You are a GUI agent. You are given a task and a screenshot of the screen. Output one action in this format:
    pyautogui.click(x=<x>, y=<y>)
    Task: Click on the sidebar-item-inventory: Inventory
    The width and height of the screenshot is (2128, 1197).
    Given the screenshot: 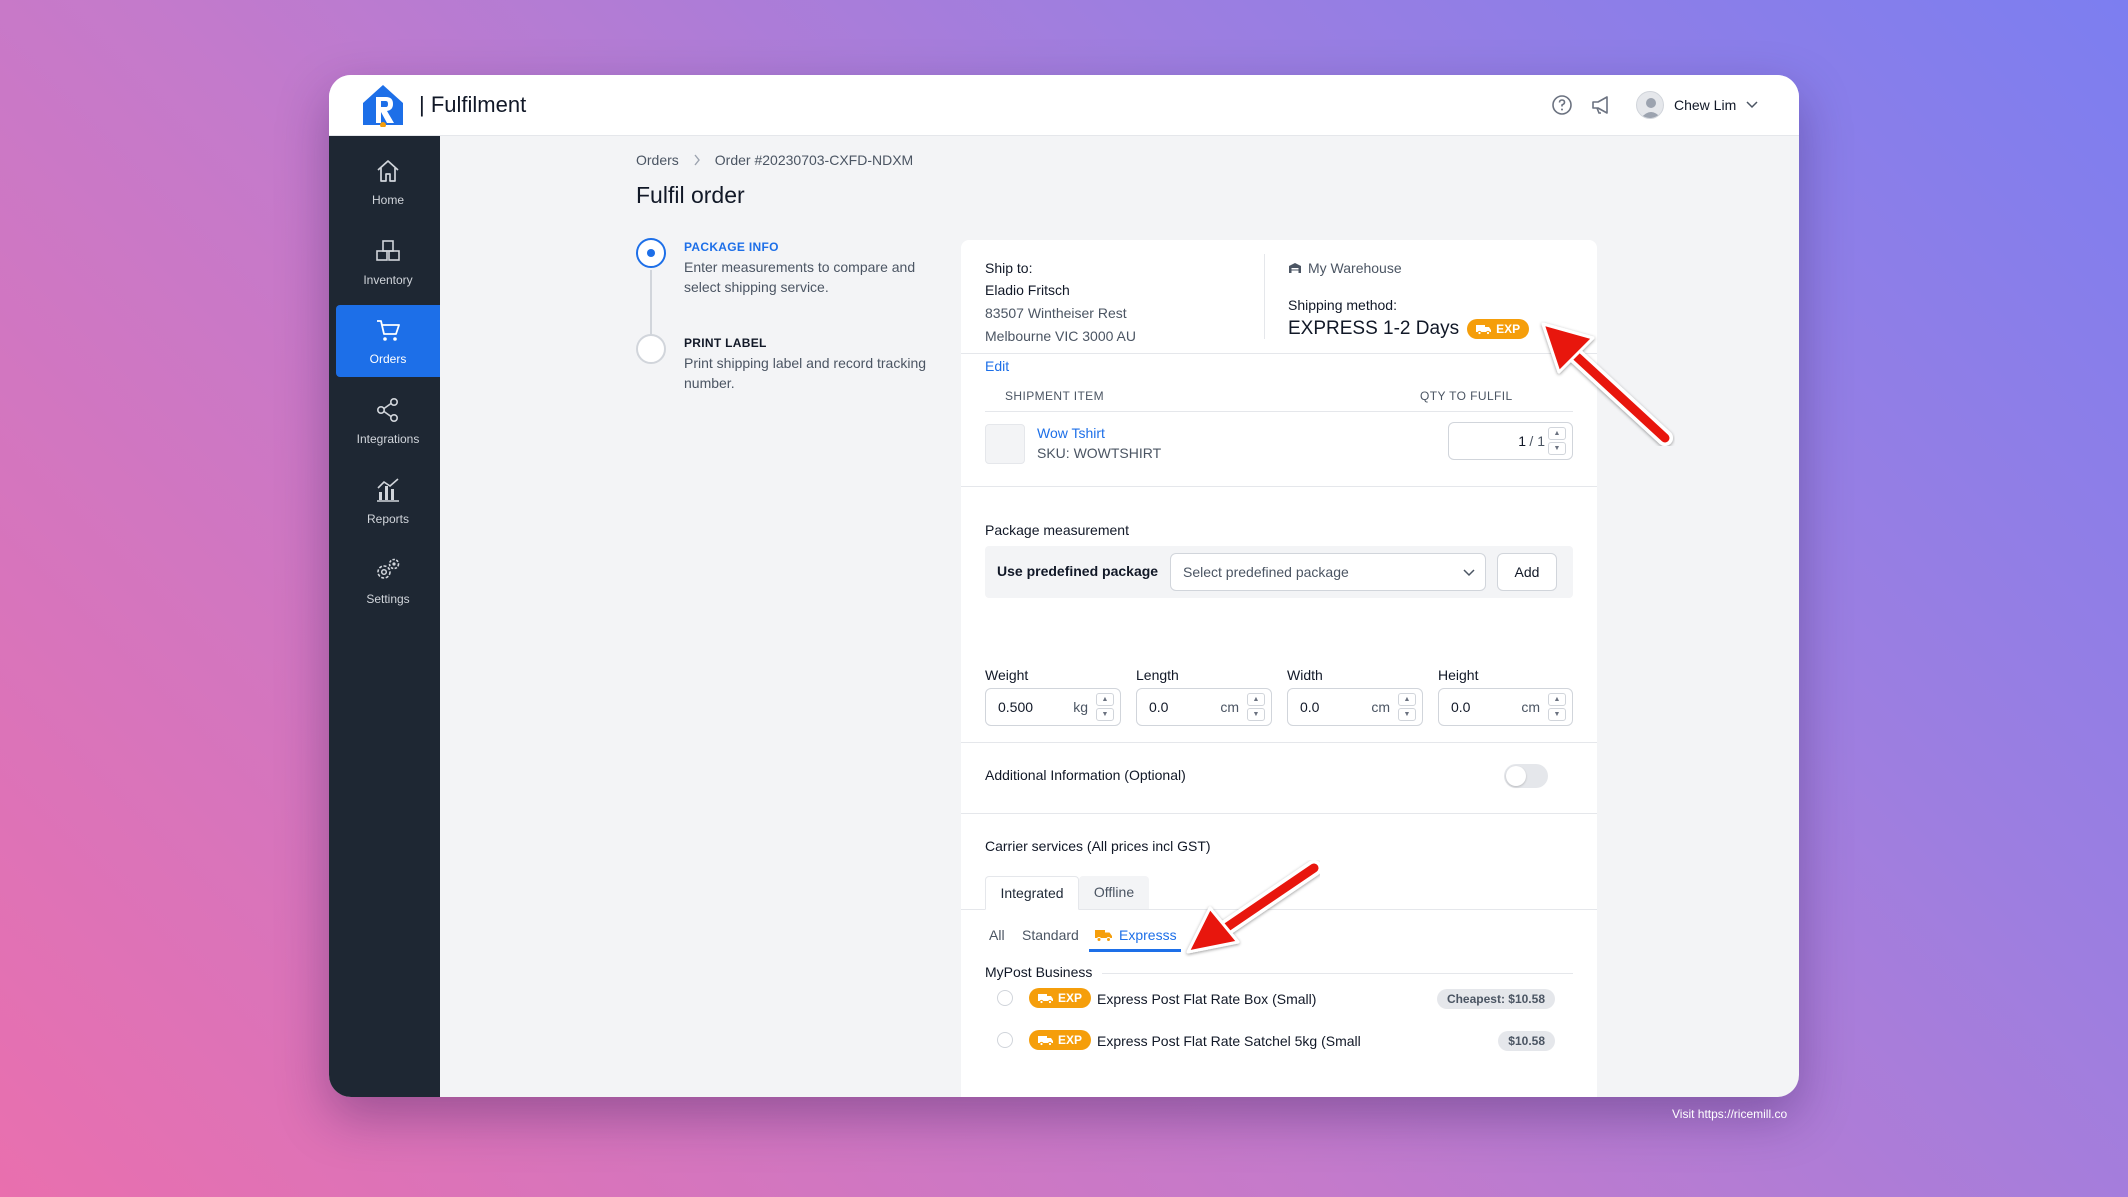 What is the action you would take?
    pyautogui.click(x=388, y=262)
    